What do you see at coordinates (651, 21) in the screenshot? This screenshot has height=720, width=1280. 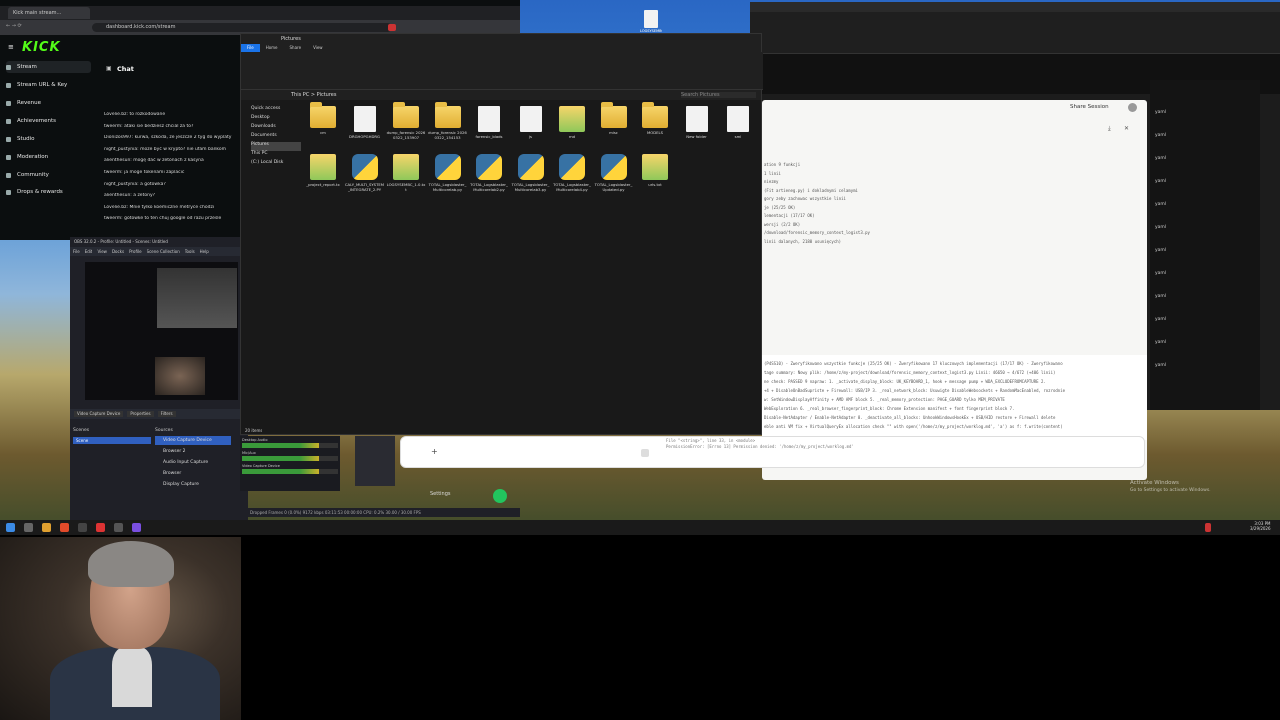 I see `desktop-file-icon: LOGSYSEMBC` at bounding box center [651, 21].